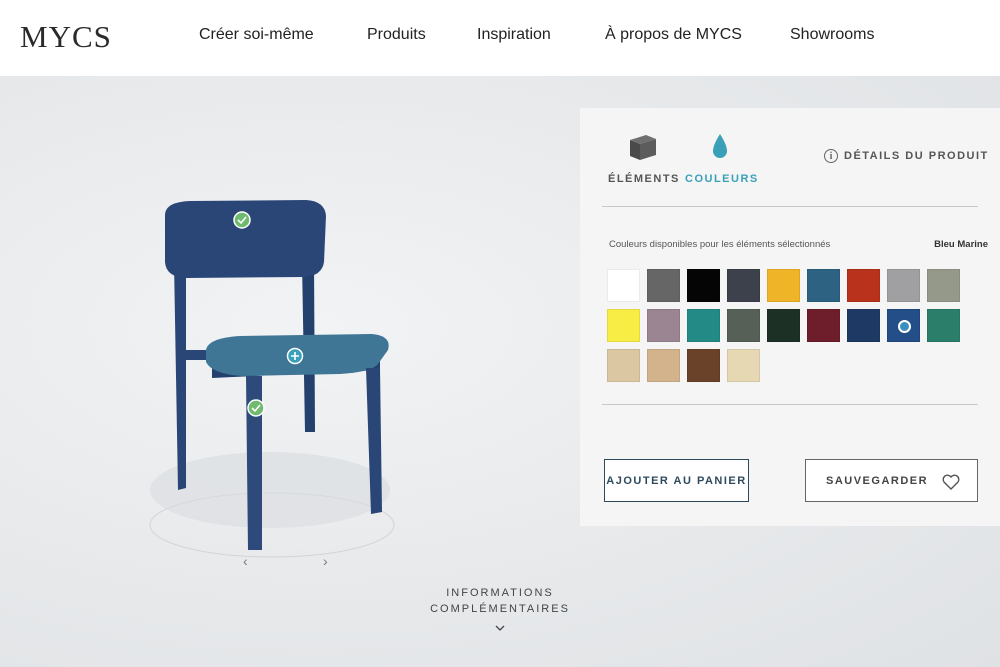  Describe the element at coordinates (500, 628) in the screenshot. I see `chevron-down-icon` at that location.